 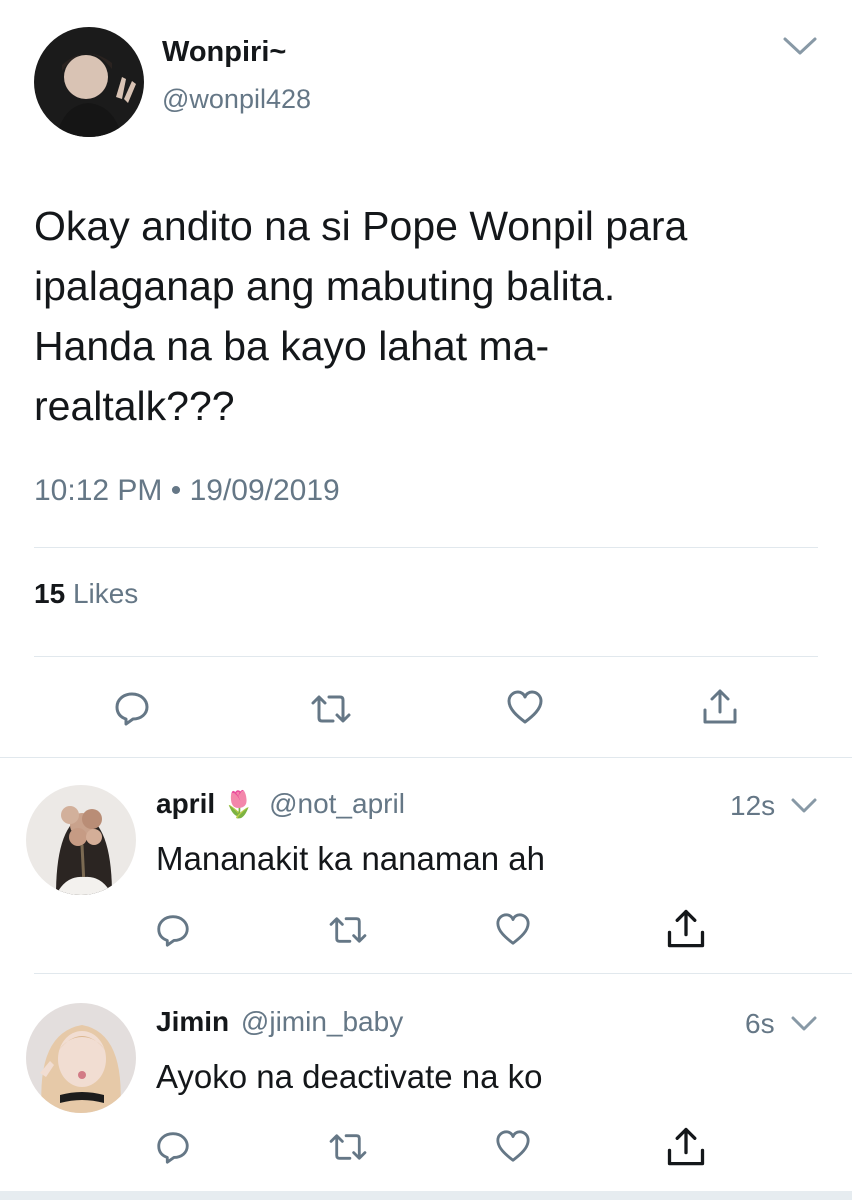 I want to click on likes-count: 15, so click(x=50, y=593).